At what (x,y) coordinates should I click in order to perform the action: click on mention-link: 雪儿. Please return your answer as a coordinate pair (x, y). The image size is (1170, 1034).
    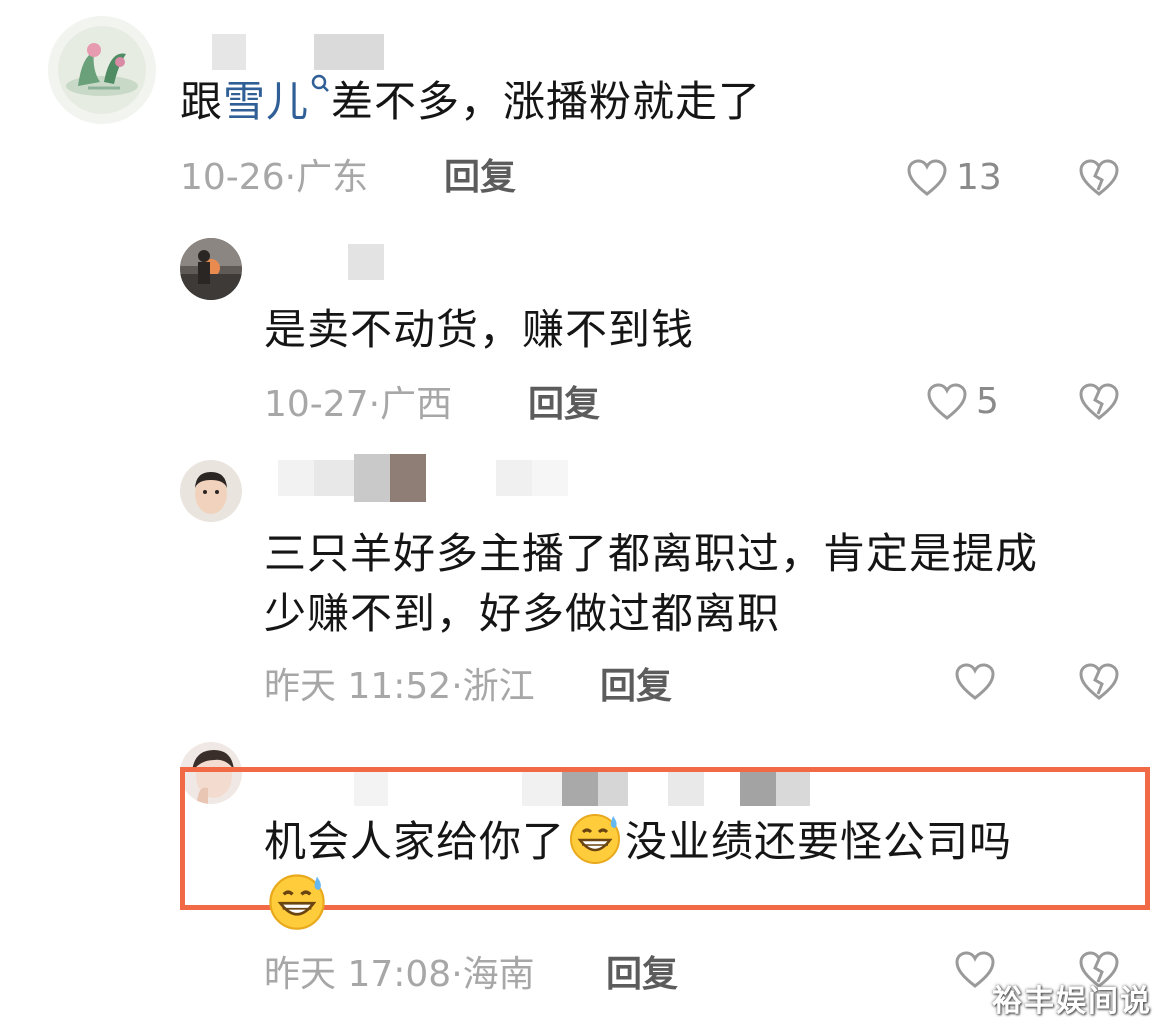
    Looking at the image, I should click on (277, 100).